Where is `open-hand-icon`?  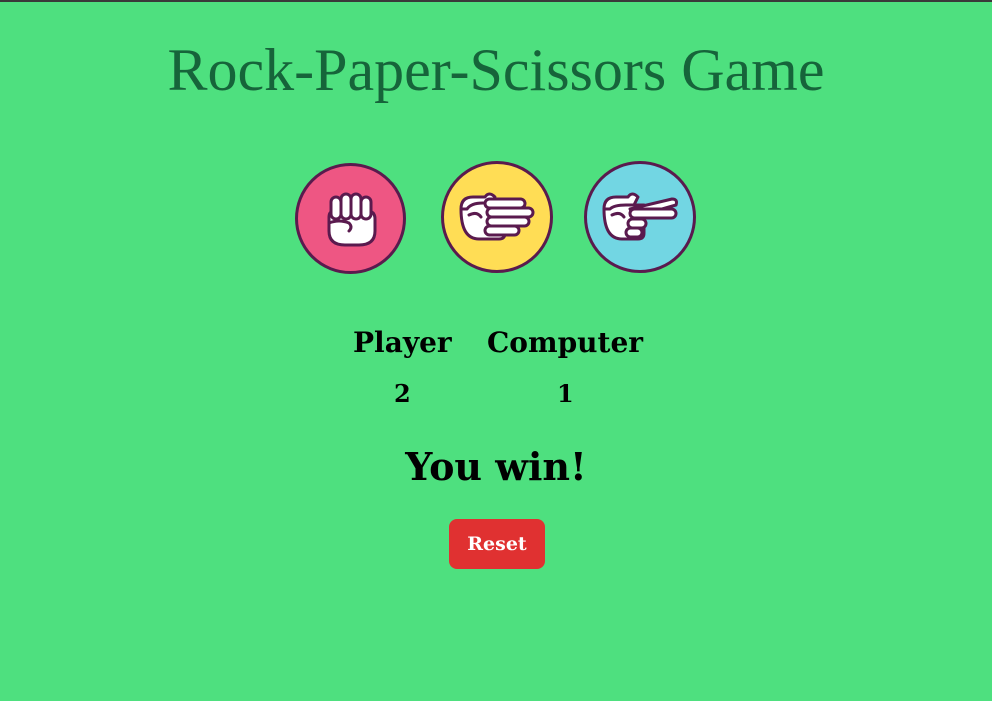 open-hand-icon is located at coordinates (497, 216).